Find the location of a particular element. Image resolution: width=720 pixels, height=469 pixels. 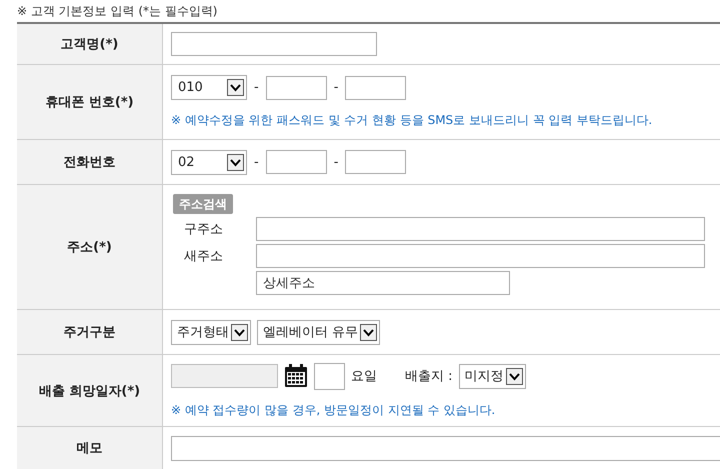

option-dropdown: 주거형태 is located at coordinates (211, 332).